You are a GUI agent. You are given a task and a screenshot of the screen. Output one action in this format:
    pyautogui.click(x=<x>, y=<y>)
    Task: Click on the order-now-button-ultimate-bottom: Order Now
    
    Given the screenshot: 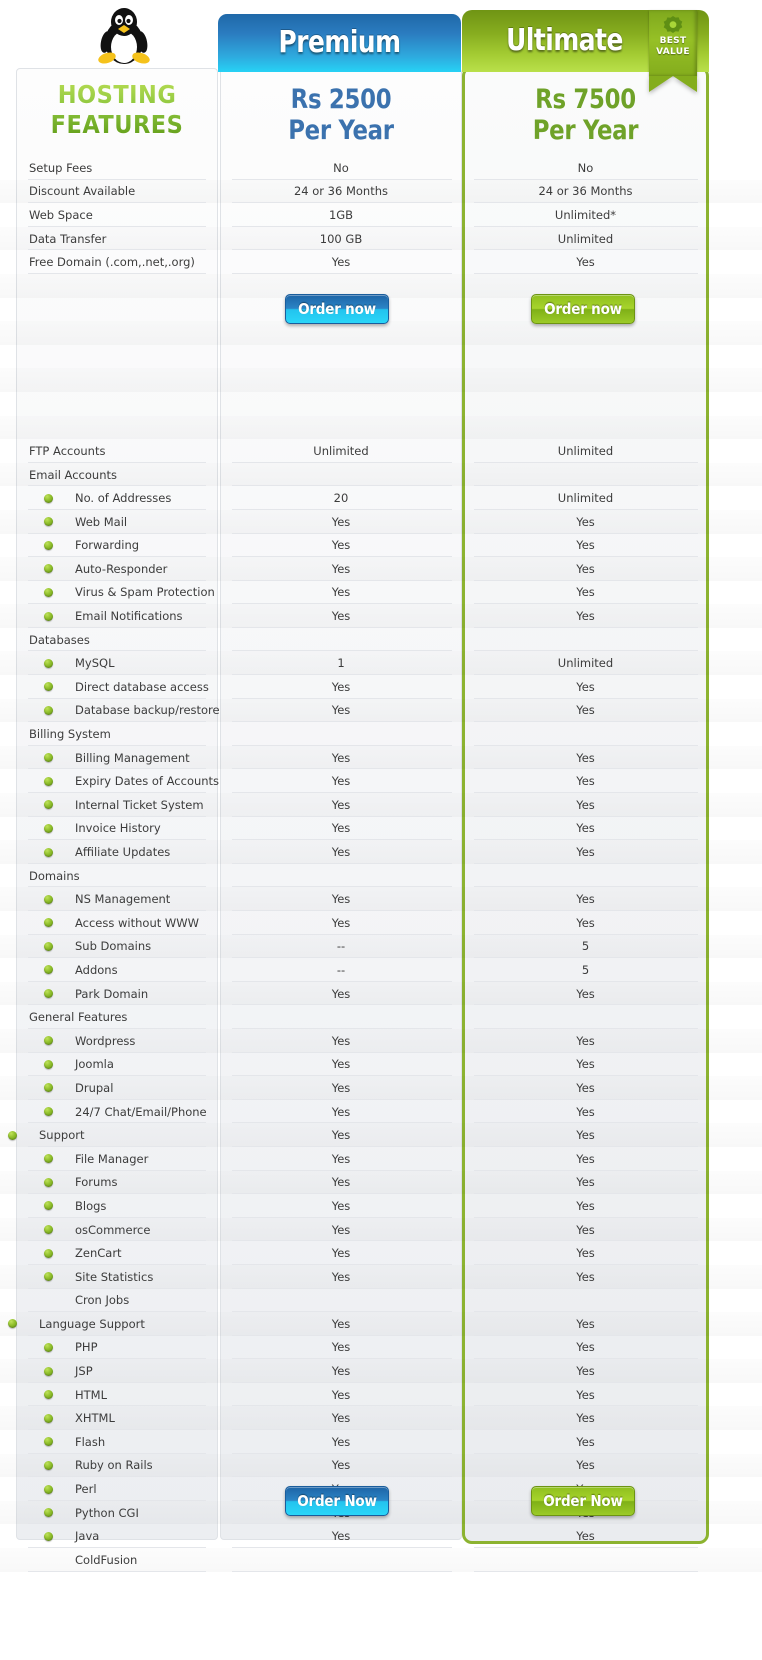 What is the action you would take?
    pyautogui.click(x=583, y=1501)
    